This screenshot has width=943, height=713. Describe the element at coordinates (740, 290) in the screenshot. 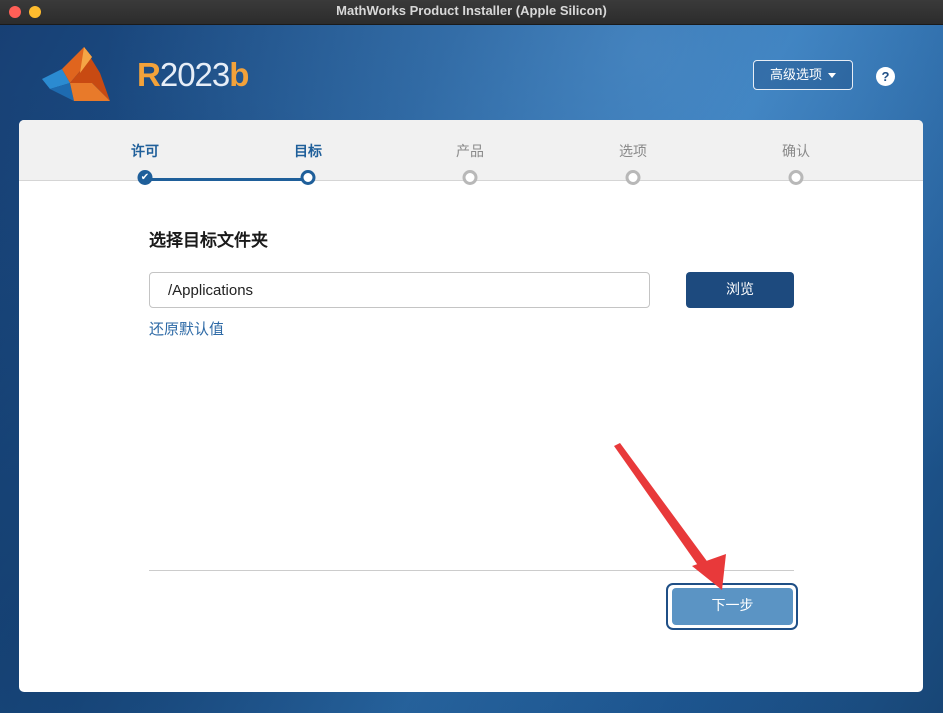

I see `browse-button: 浏览` at that location.